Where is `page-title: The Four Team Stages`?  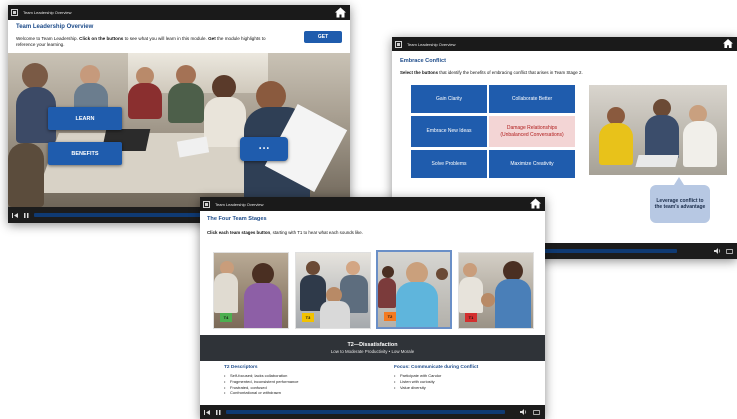 page-title: The Four Team Stages is located at coordinates (237, 219).